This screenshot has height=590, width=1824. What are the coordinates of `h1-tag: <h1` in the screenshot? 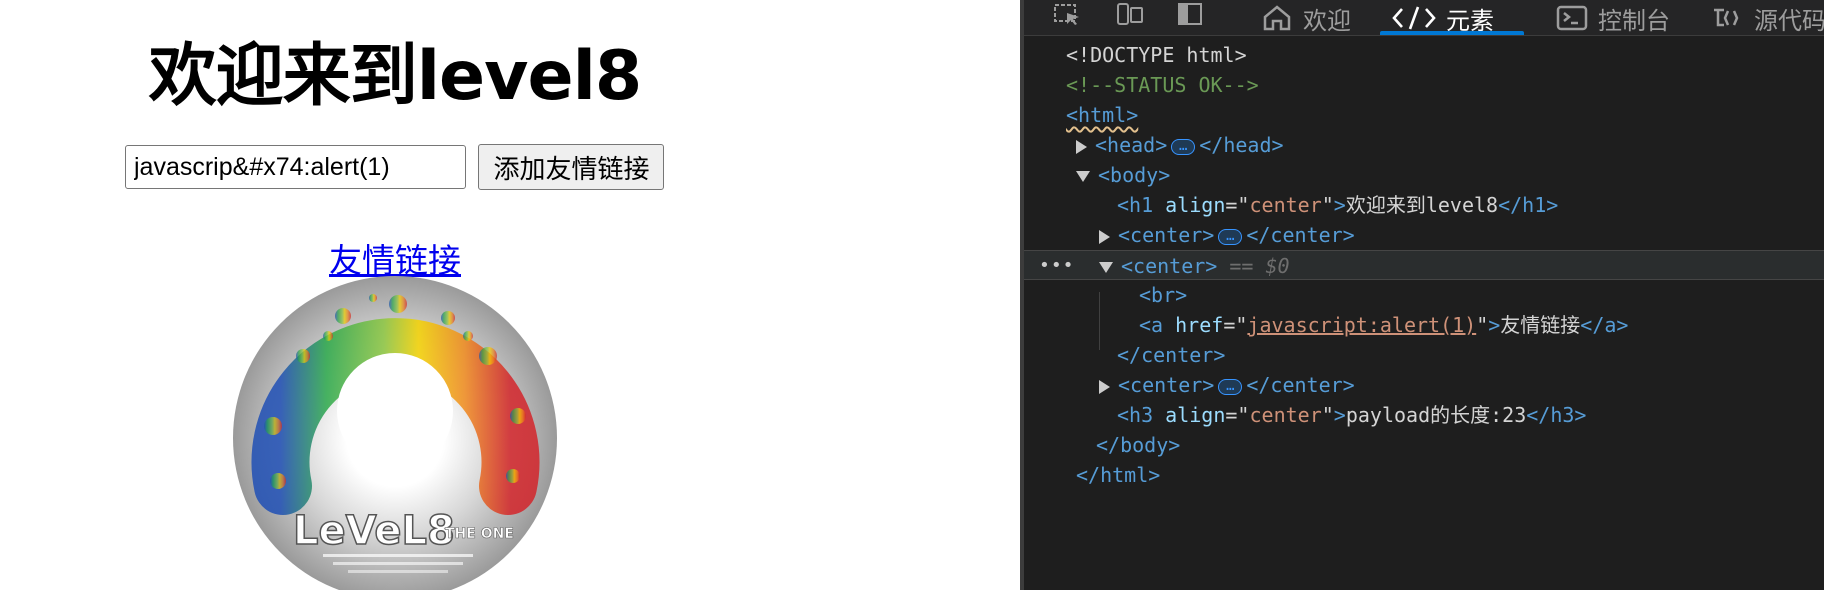 It's located at (1135, 205).